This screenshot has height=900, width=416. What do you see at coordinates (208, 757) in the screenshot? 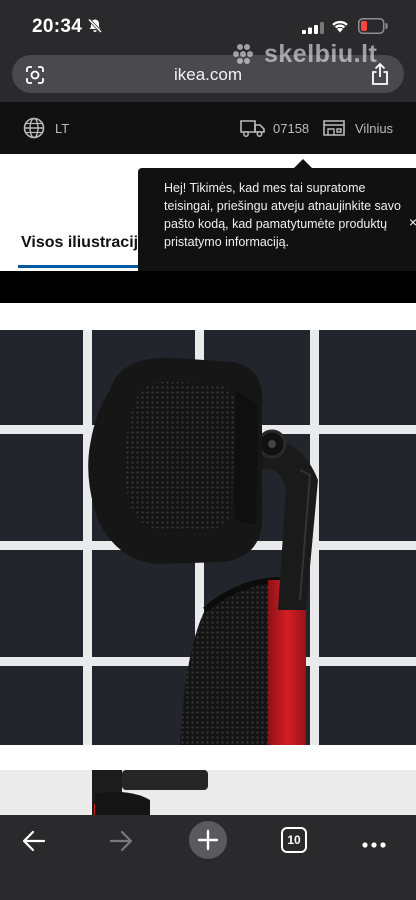
I see `image-gap` at bounding box center [208, 757].